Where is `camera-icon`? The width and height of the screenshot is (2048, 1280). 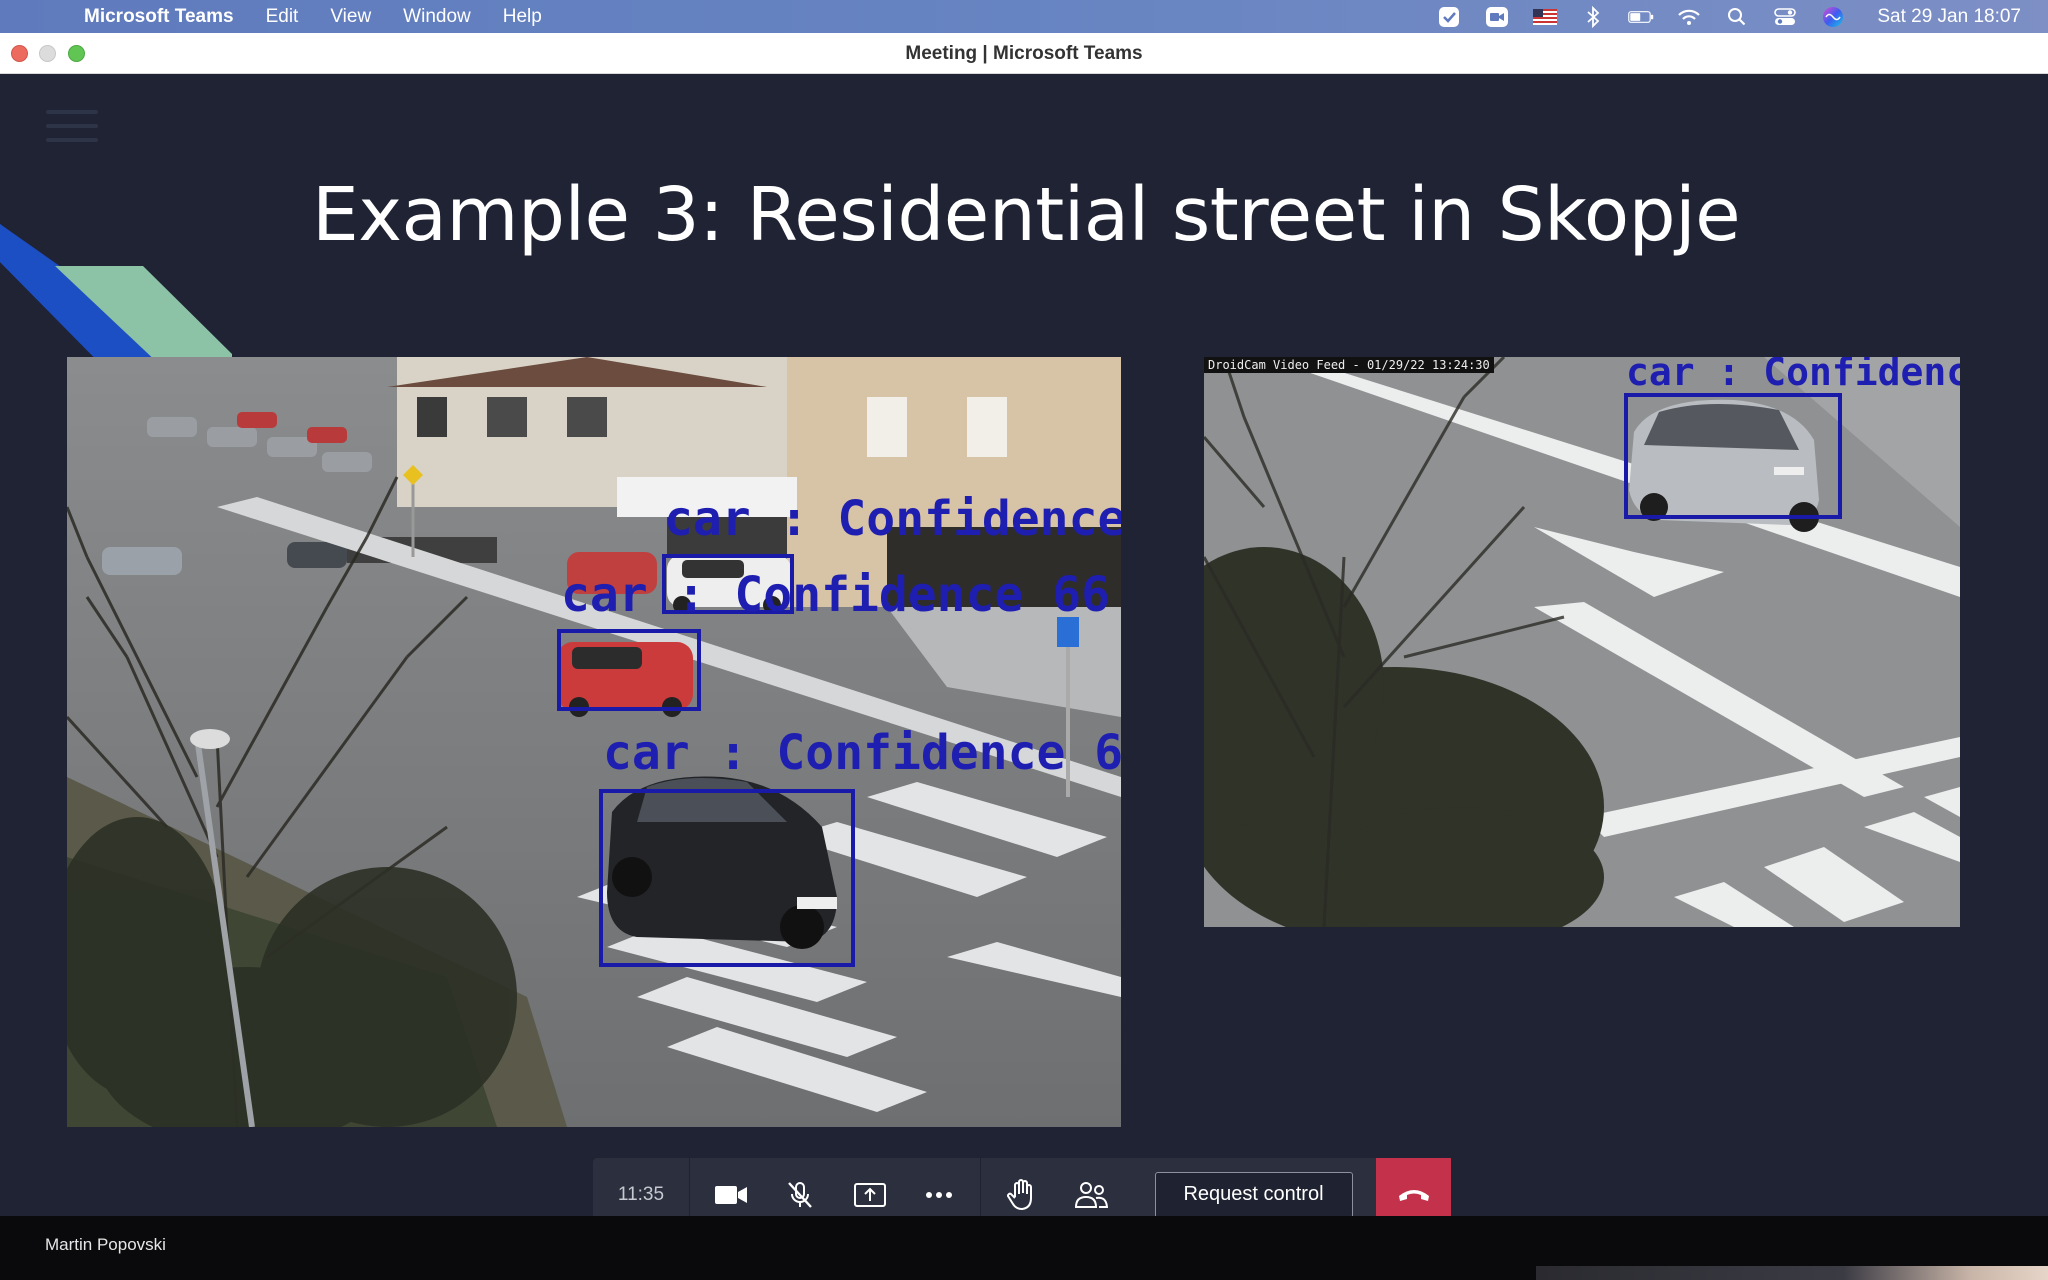 camera-icon is located at coordinates (730, 1194).